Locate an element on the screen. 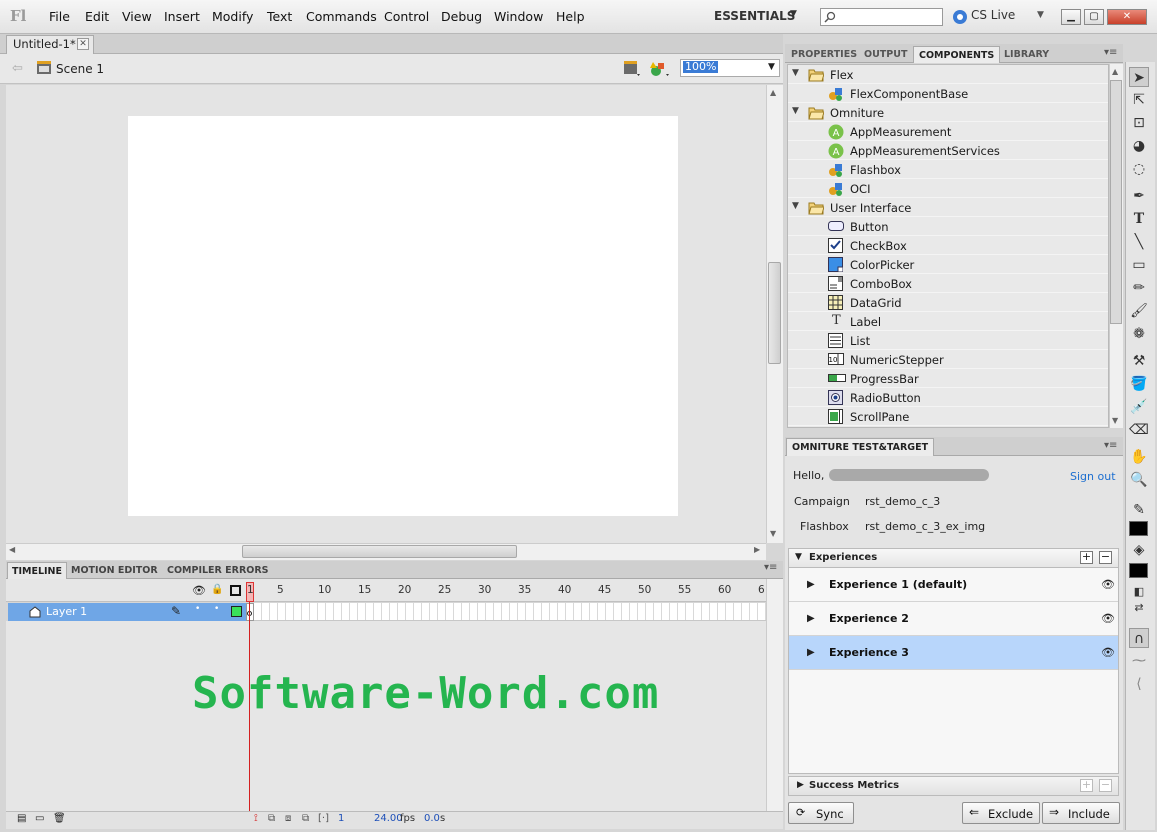 Image resolution: width=1157 pixels, height=832 pixels. tree-folder-flex: ▼ Flex is located at coordinates (948, 74).